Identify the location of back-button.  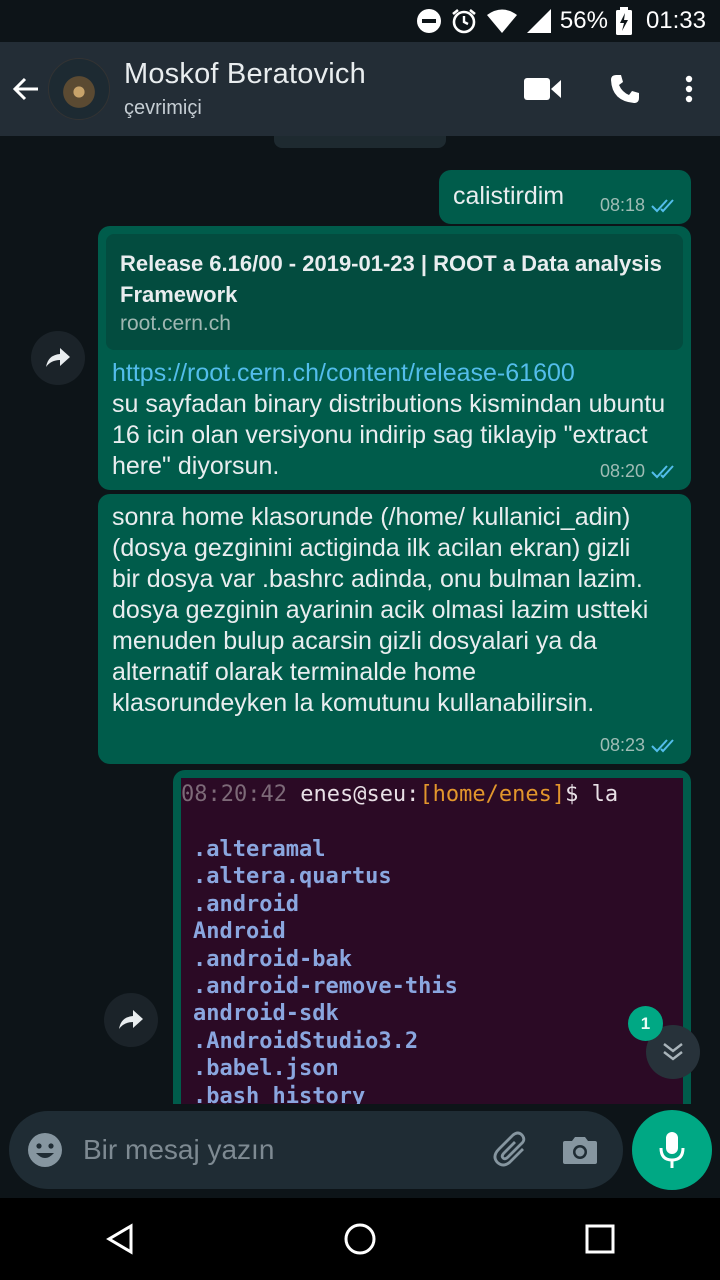
(26, 89).